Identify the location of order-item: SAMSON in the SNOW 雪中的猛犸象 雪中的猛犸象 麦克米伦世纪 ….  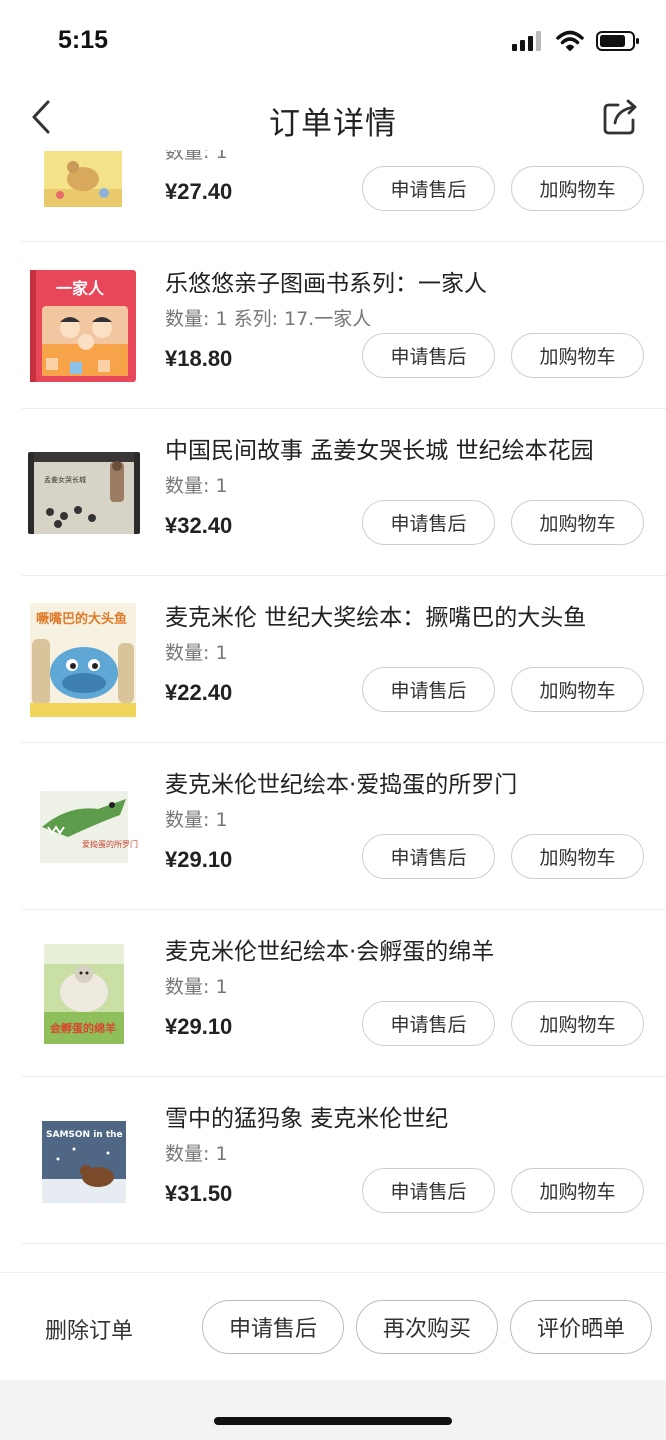
(333, 1160).